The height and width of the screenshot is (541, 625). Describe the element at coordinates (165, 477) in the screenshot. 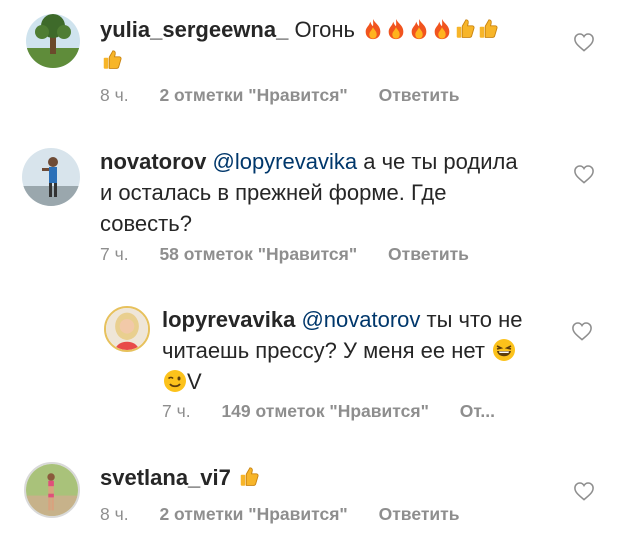

I see `comment-username: svetlana_vi7` at that location.